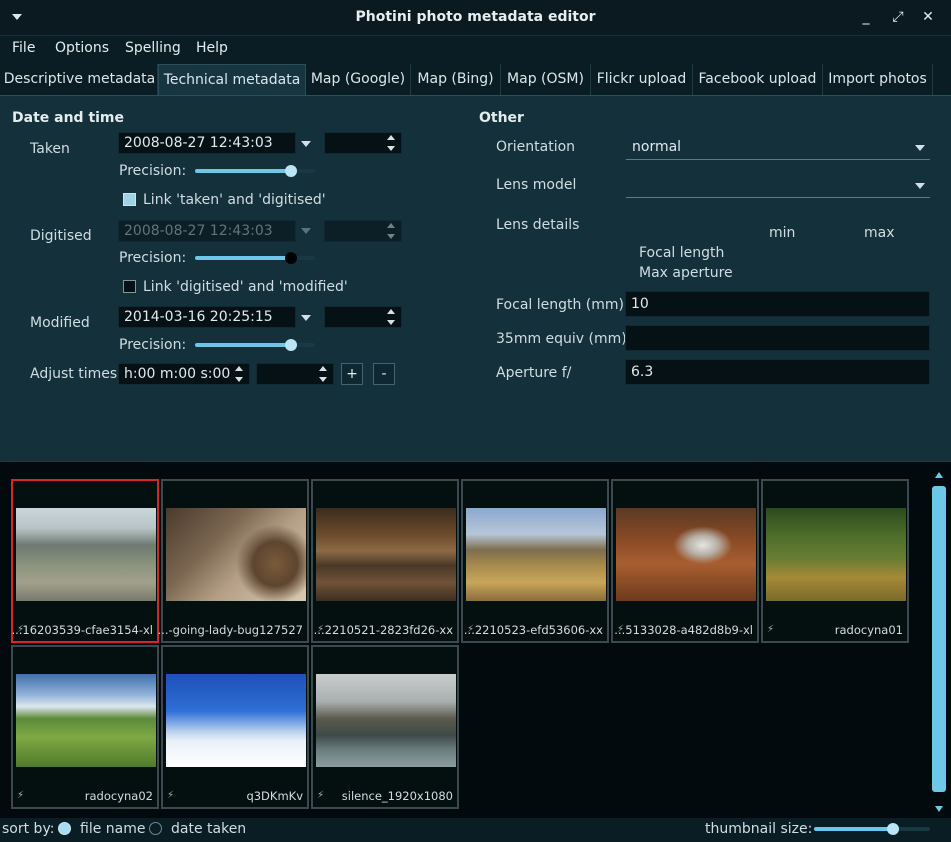  Describe the element at coordinates (777, 338) in the screenshot. I see `equiv-35mm-field` at that location.